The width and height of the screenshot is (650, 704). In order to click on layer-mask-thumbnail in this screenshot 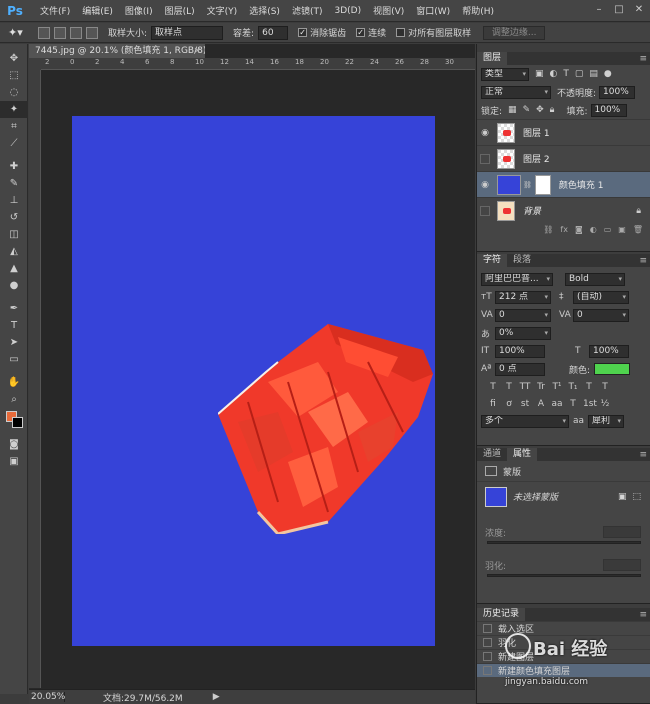, I will do `click(542, 184)`.